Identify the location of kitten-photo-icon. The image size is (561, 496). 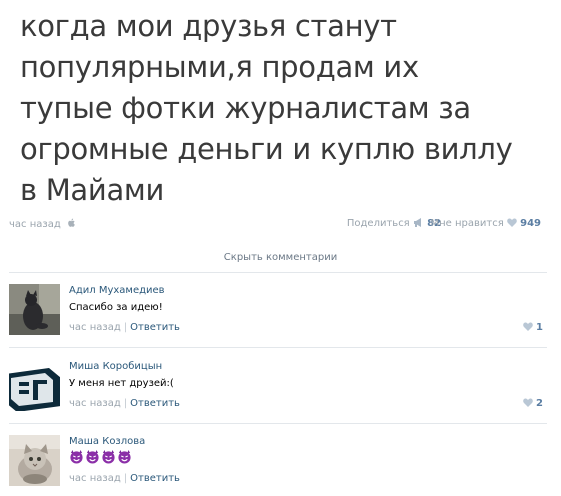
(34, 460).